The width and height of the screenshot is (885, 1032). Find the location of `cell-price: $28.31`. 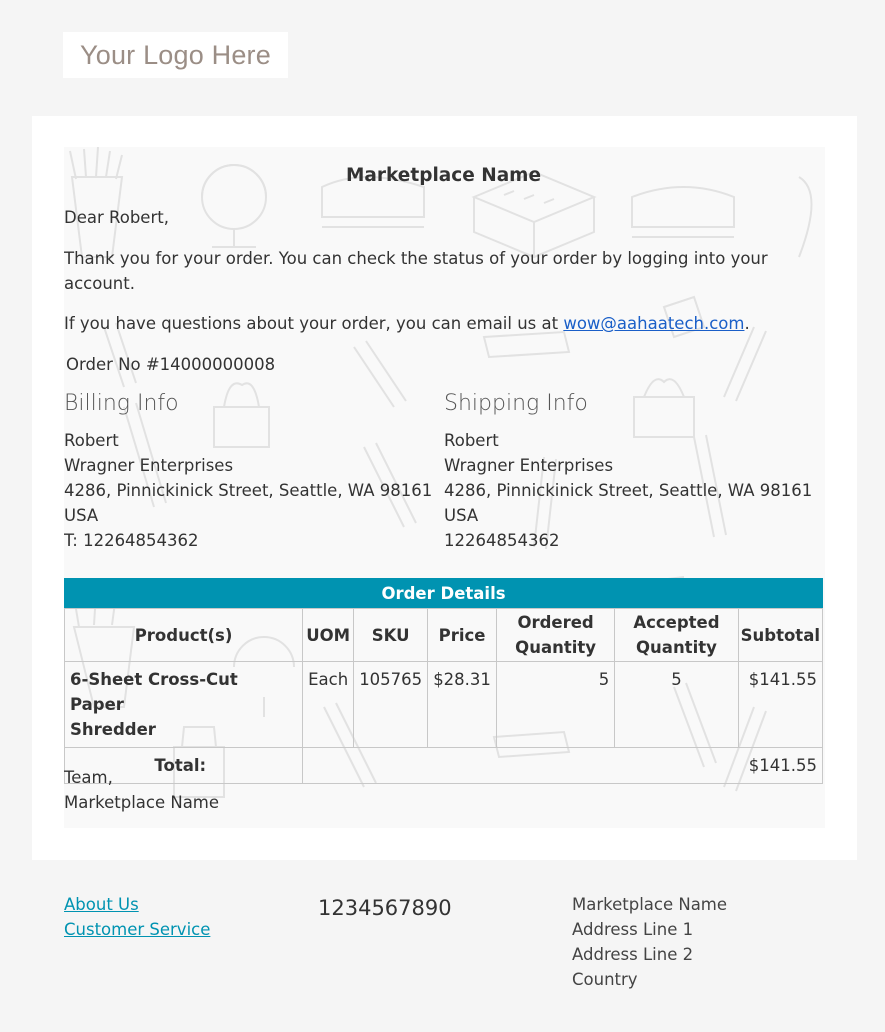

cell-price: $28.31 is located at coordinates (462, 704).